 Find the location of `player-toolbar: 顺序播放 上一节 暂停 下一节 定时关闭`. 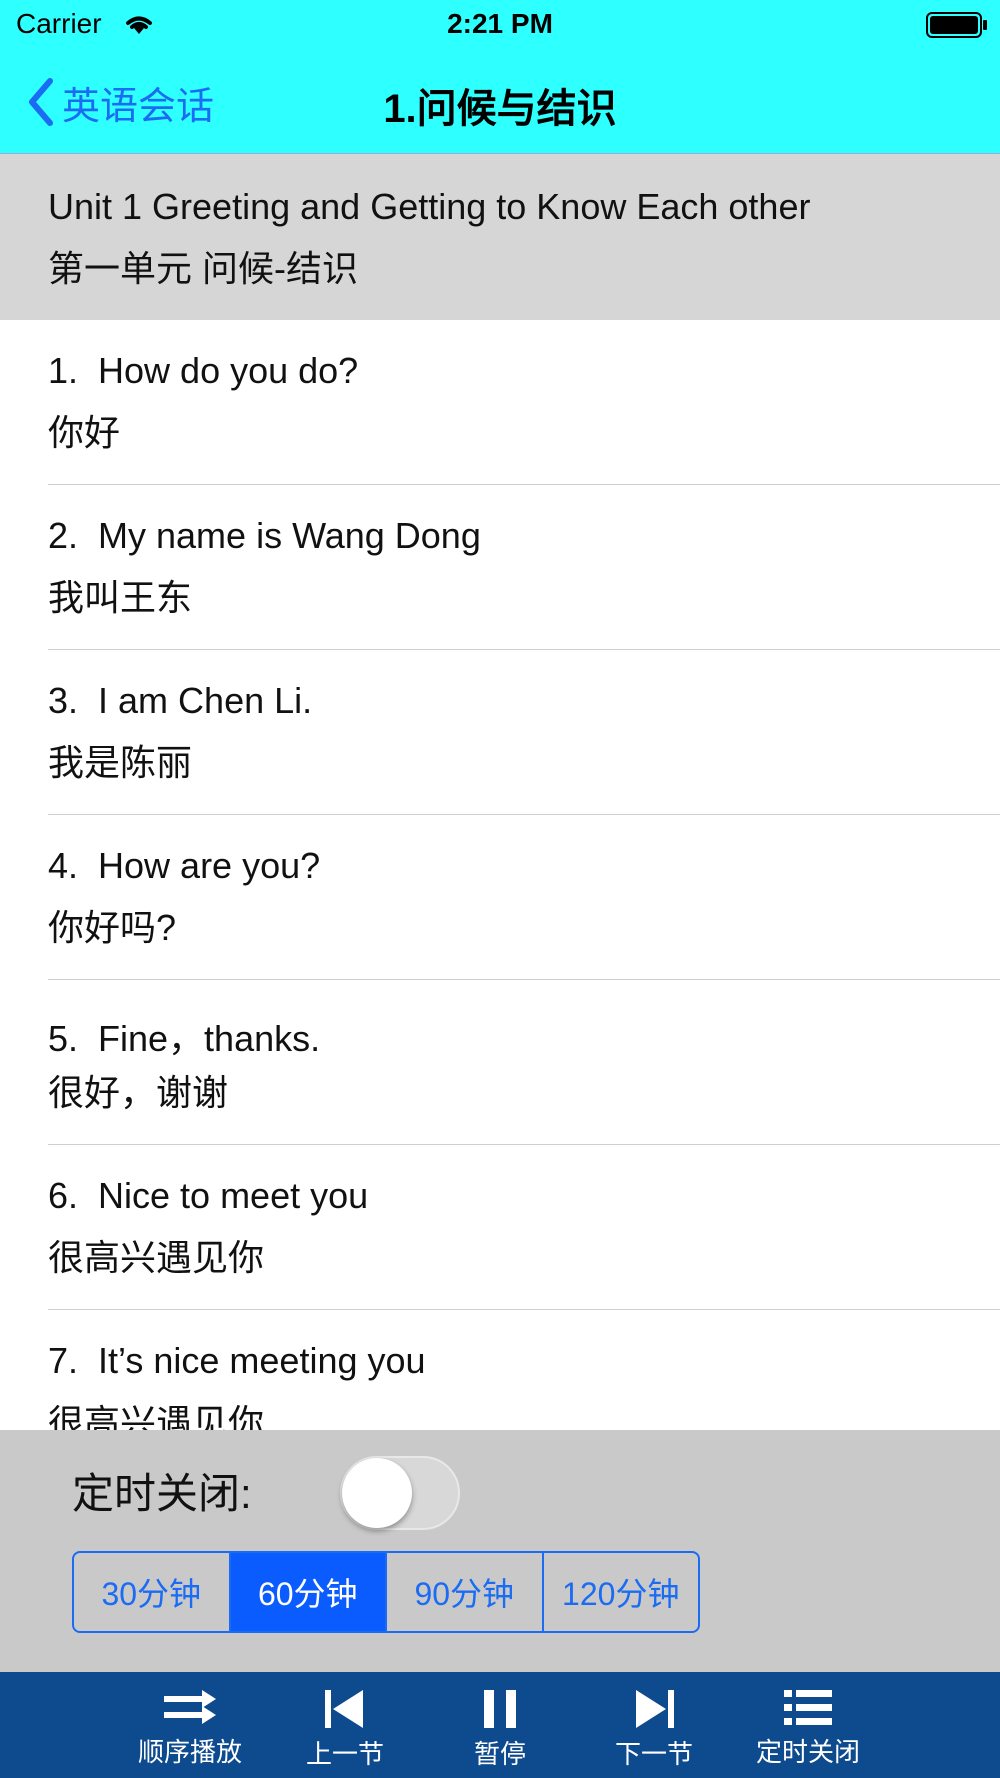

player-toolbar: 顺序播放 上一节 暂停 下一节 定时关闭 is located at coordinates (500, 1725).